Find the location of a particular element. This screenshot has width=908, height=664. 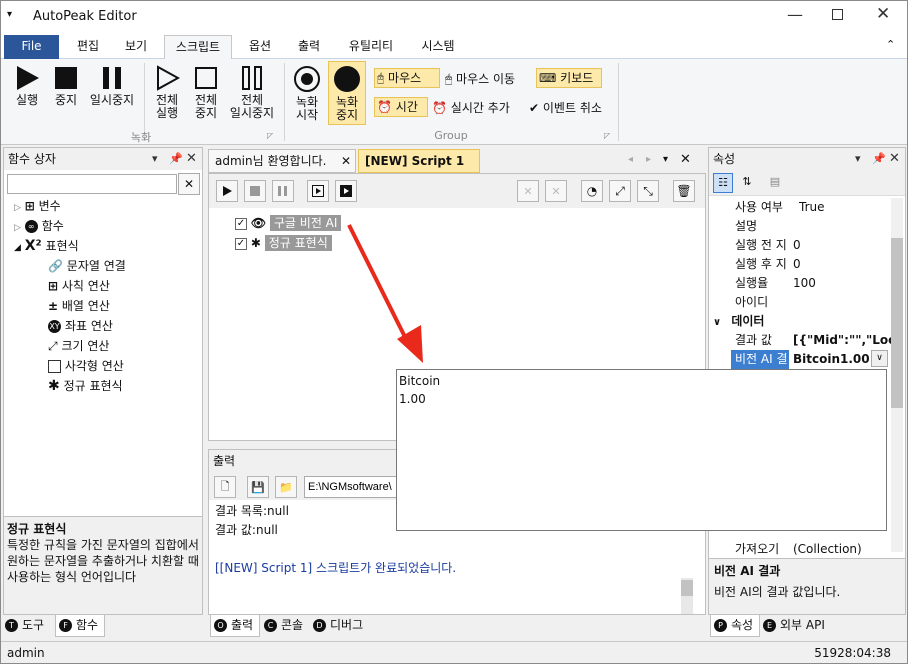

properties-scrollbar is located at coordinates (897, 375).